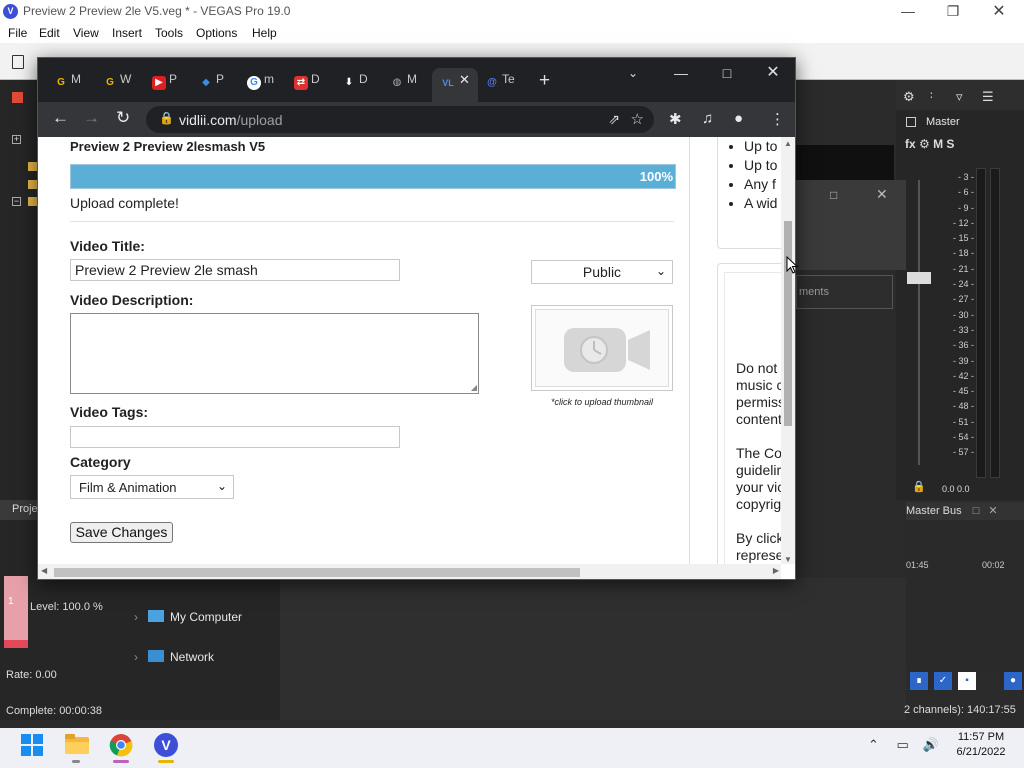 This screenshot has width=1024, height=768. Describe the element at coordinates (602, 348) in the screenshot. I see `thumbnail-upload-box` at that location.